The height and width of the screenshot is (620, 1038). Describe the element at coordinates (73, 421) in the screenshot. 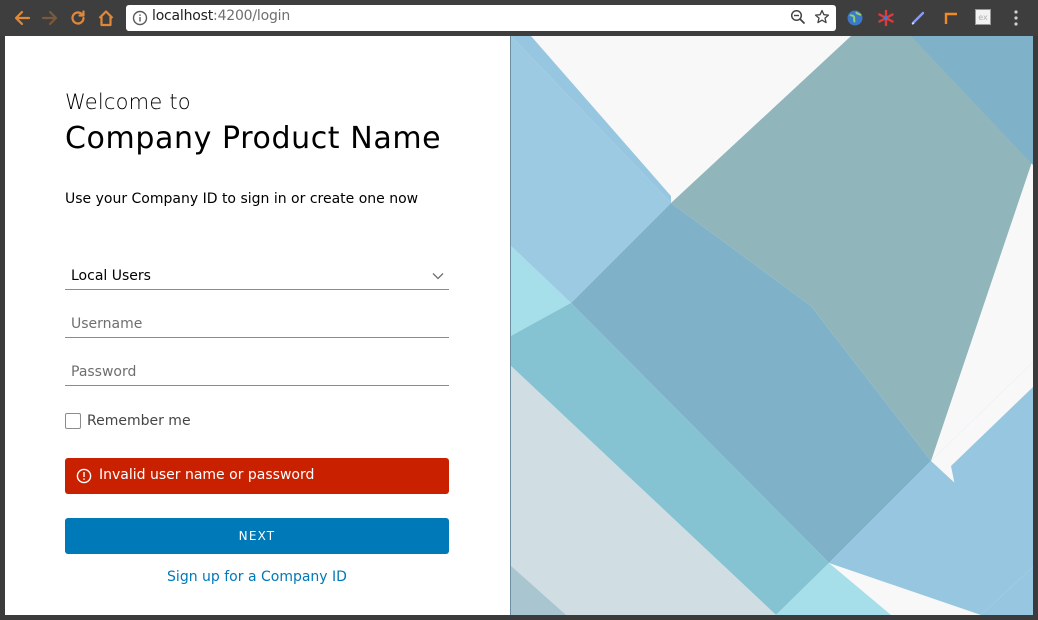

I see `remember-me-checkbox` at that location.